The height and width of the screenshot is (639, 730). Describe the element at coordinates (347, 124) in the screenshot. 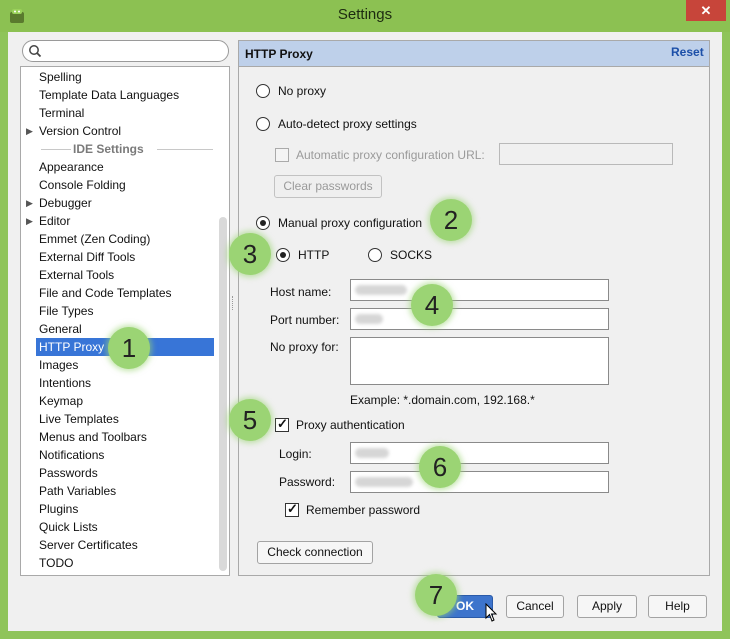

I see `auto-detect-label: Auto-detect proxy settings` at that location.